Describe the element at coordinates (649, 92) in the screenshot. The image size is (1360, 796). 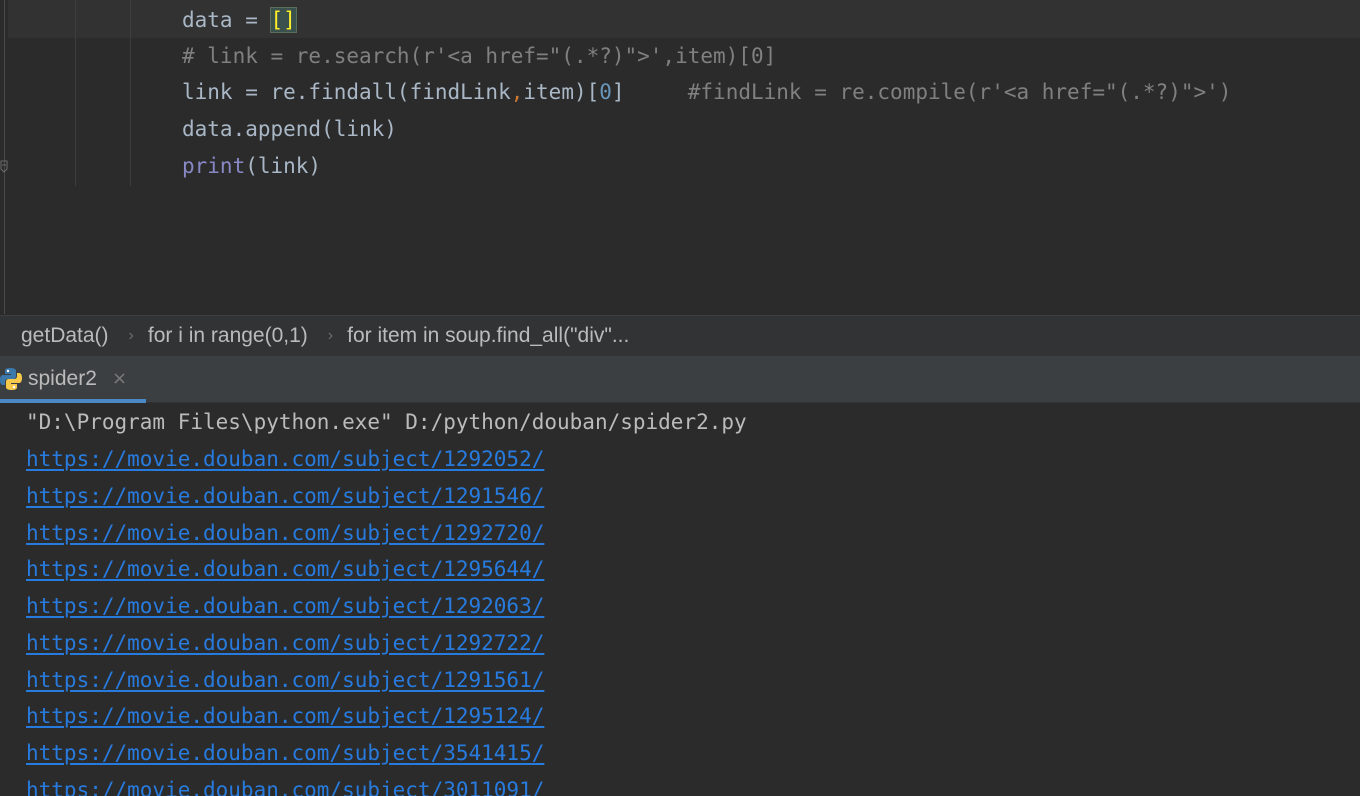
I see `code-token: ]` at that location.